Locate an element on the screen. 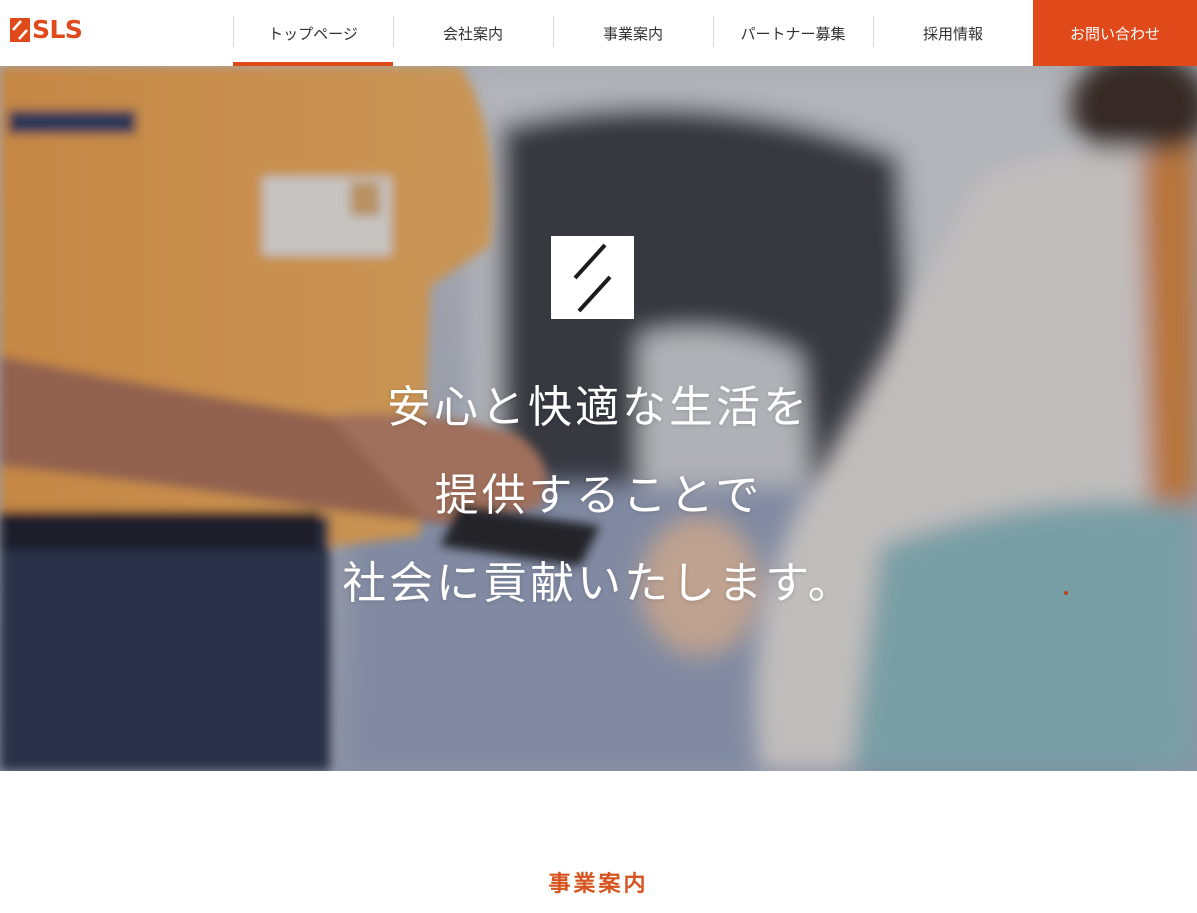  site-logo: SLS is located at coordinates (46, 30).